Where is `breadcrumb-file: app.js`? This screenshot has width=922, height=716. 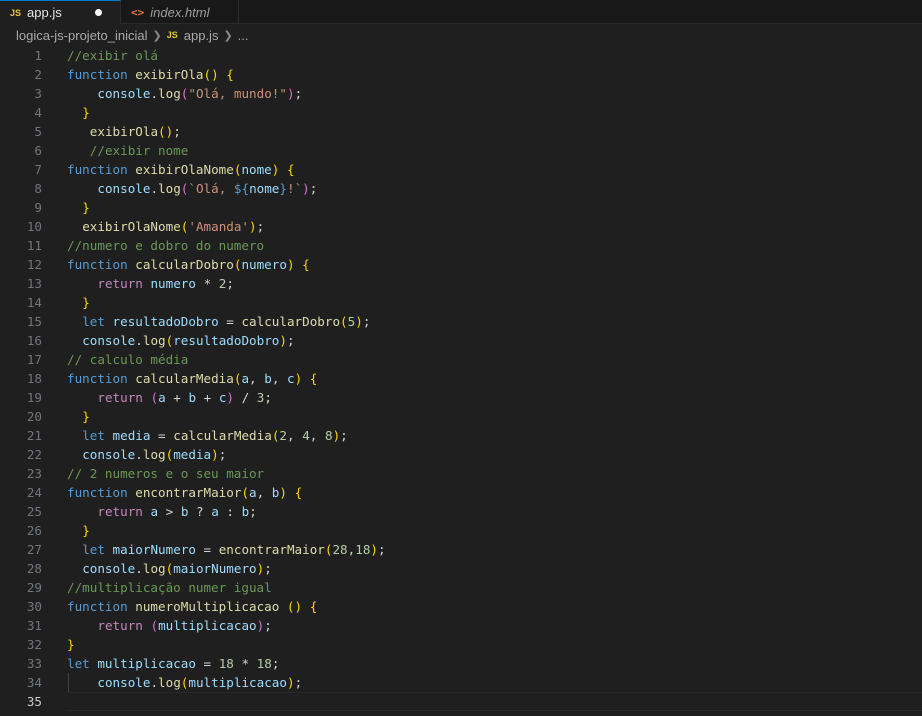 breadcrumb-file: app.js is located at coordinates (201, 35).